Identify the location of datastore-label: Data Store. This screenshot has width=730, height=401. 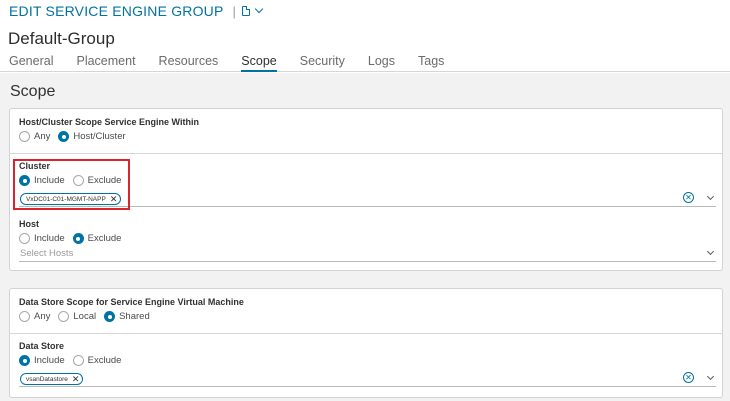
(42, 346).